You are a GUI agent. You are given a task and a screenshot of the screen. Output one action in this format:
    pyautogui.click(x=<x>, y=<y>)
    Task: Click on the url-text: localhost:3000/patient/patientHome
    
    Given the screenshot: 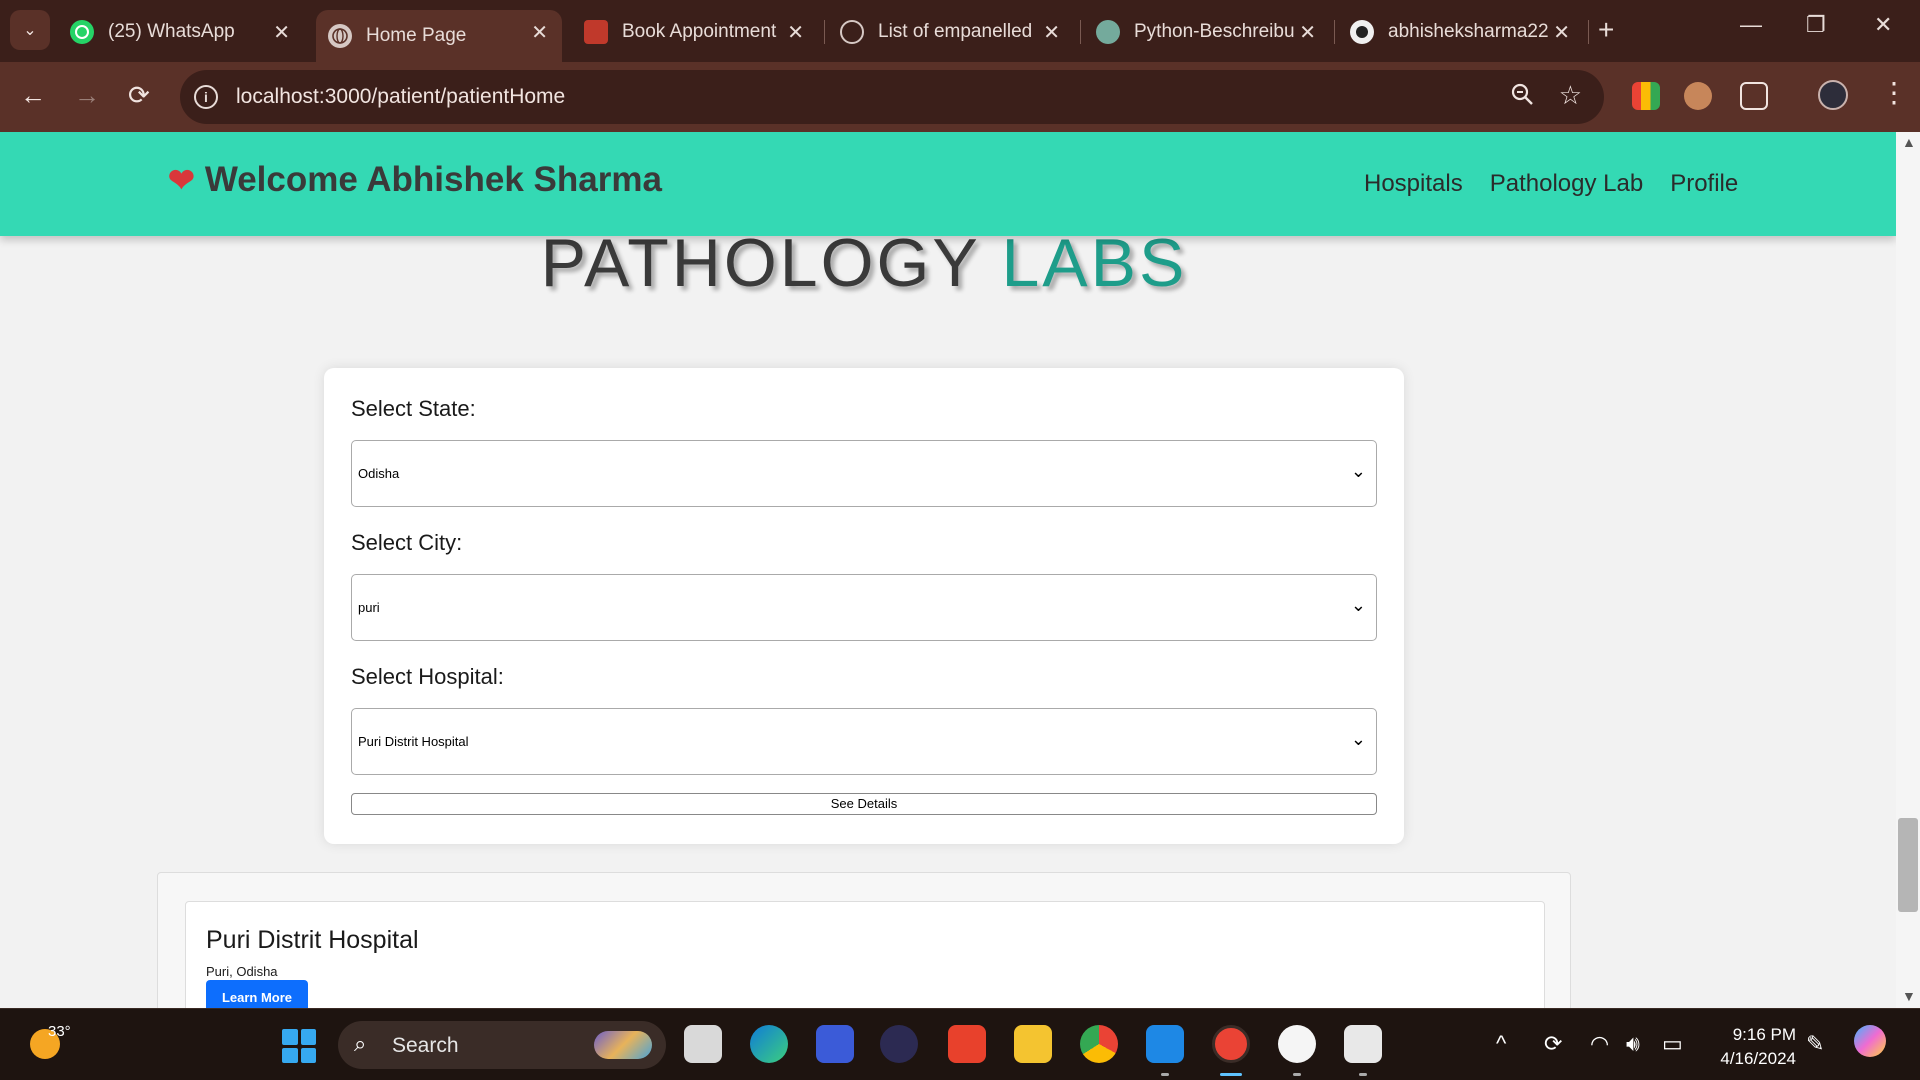 What is the action you would take?
    pyautogui.click(x=400, y=97)
    